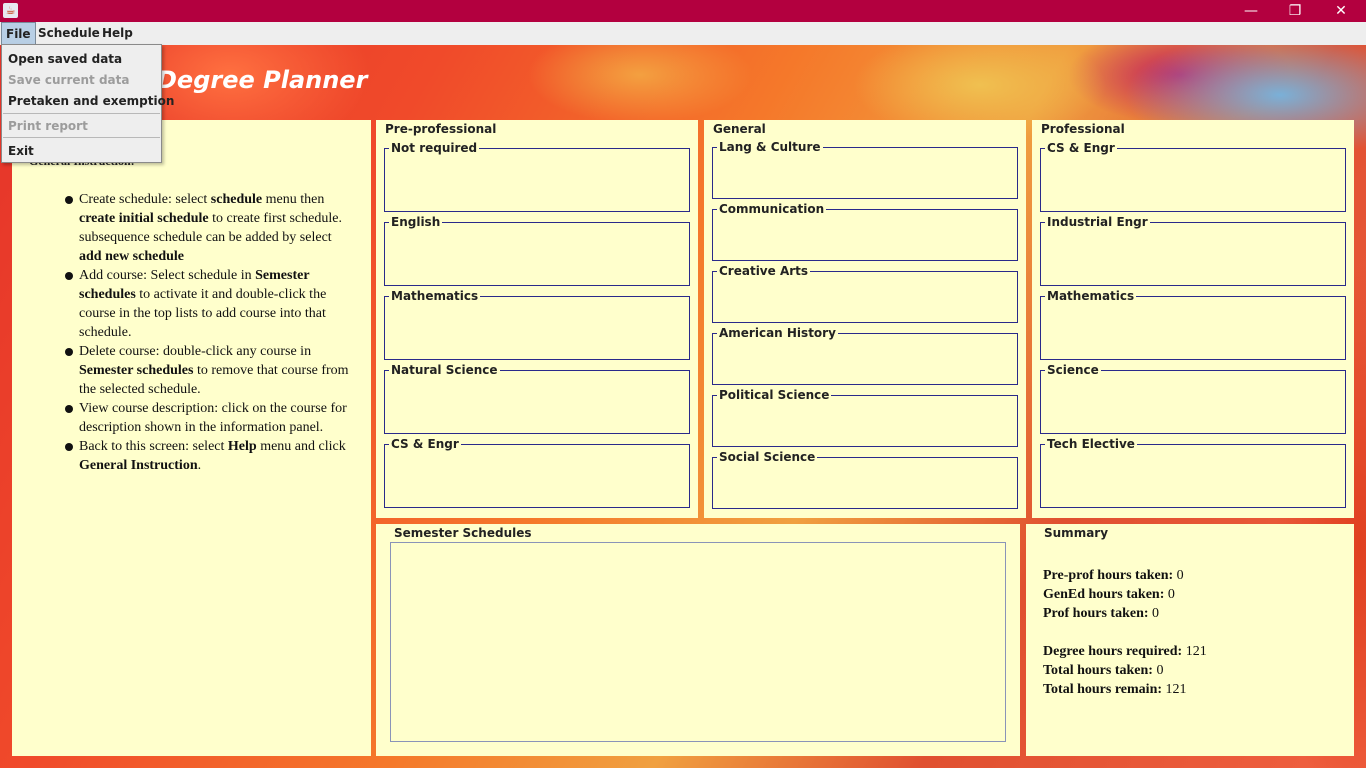  What do you see at coordinates (262, 80) in the screenshot?
I see `app-title: Degree Planner` at bounding box center [262, 80].